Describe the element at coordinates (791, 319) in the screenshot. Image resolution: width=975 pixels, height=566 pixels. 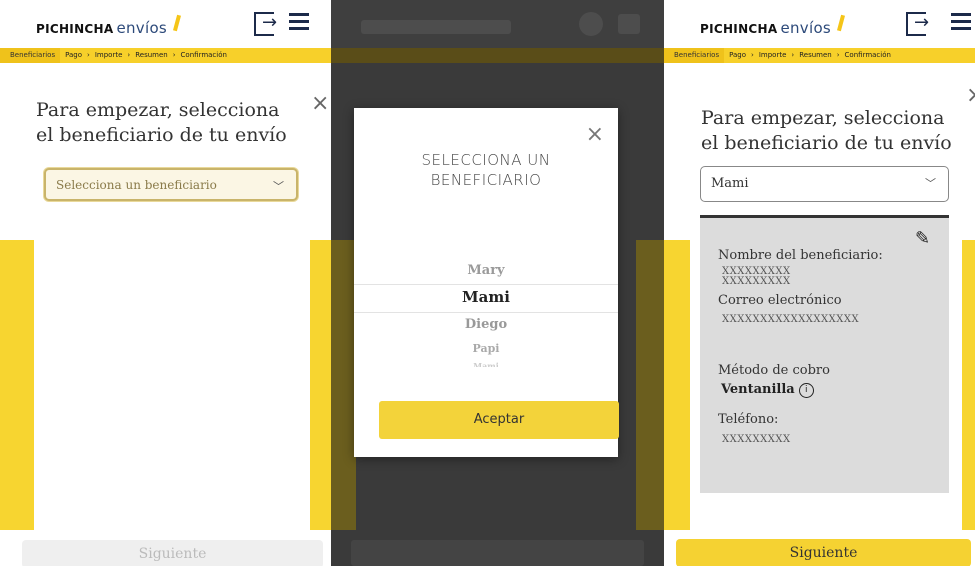
I see `email-value: XXXXXXXXXXXXXXXXXX` at that location.